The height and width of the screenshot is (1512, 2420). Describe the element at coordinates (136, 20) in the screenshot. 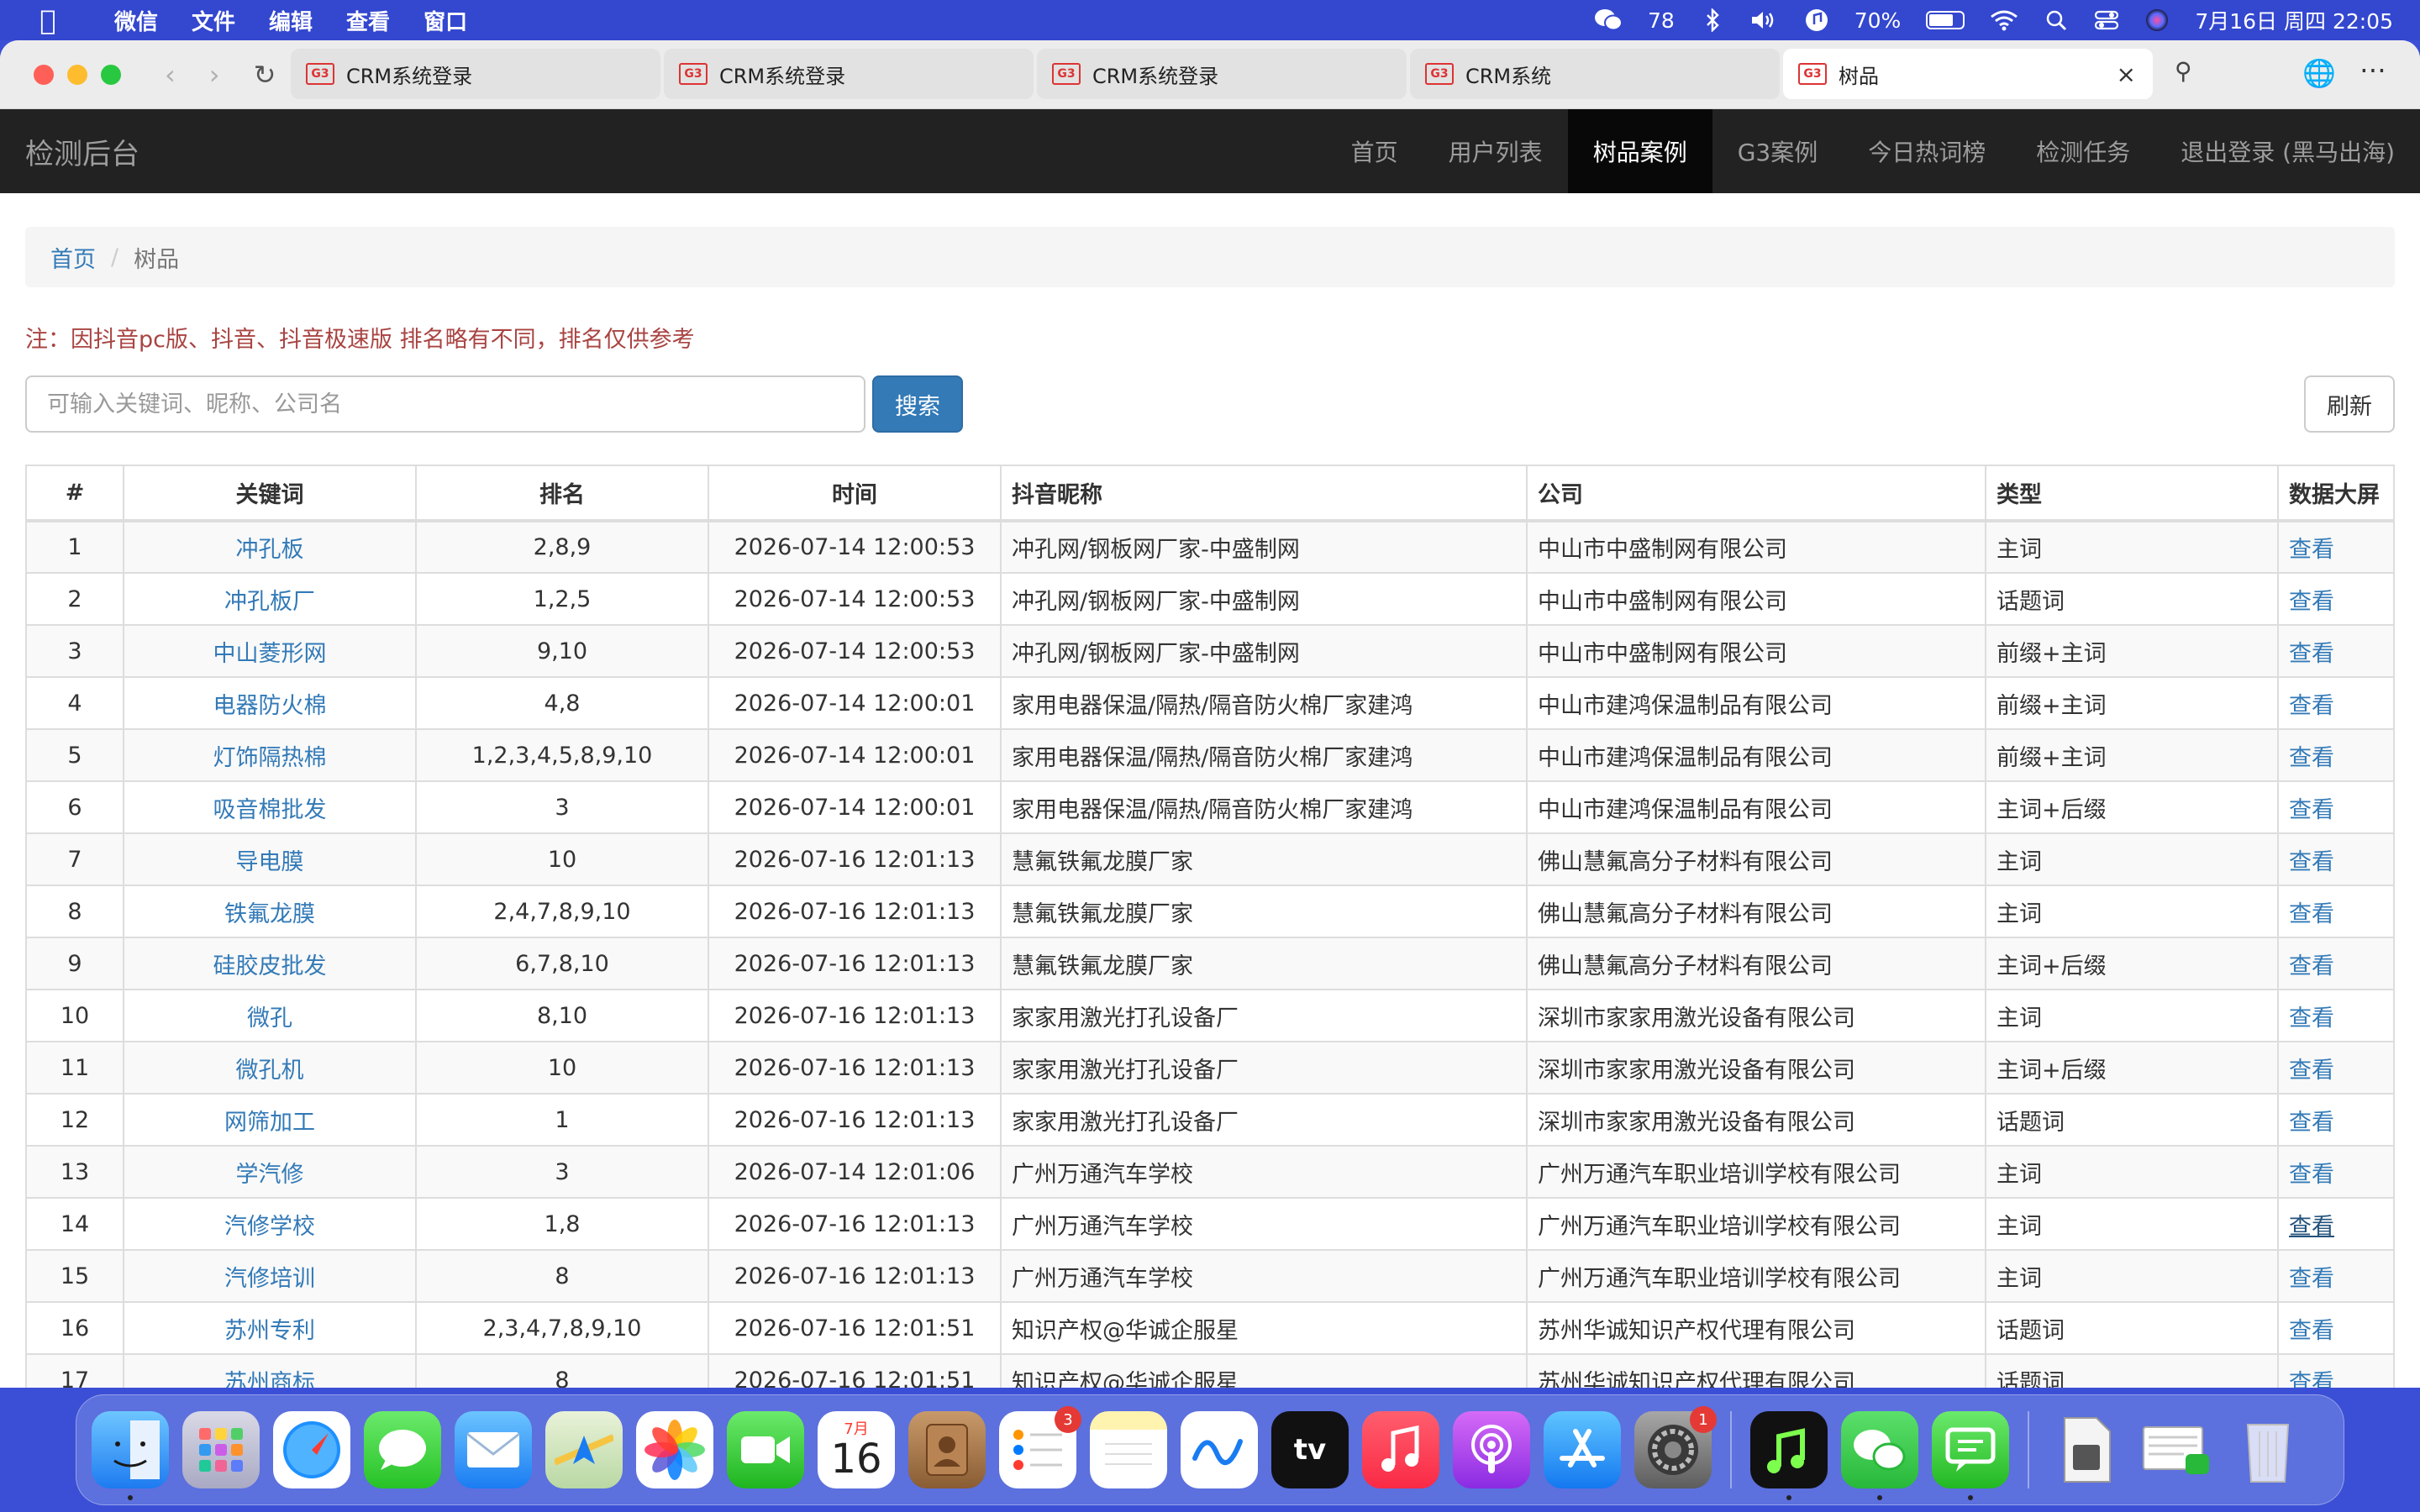

I see `menu-app-name: 微信` at that location.